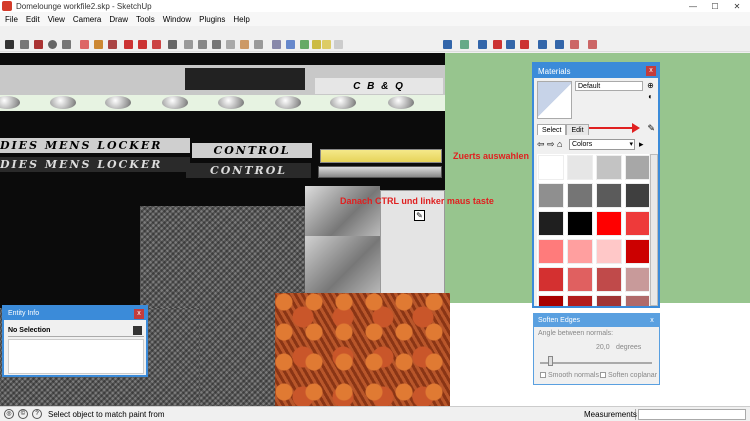 The image size is (750, 421). I want to click on walk-tool-icon, so click(524, 44).